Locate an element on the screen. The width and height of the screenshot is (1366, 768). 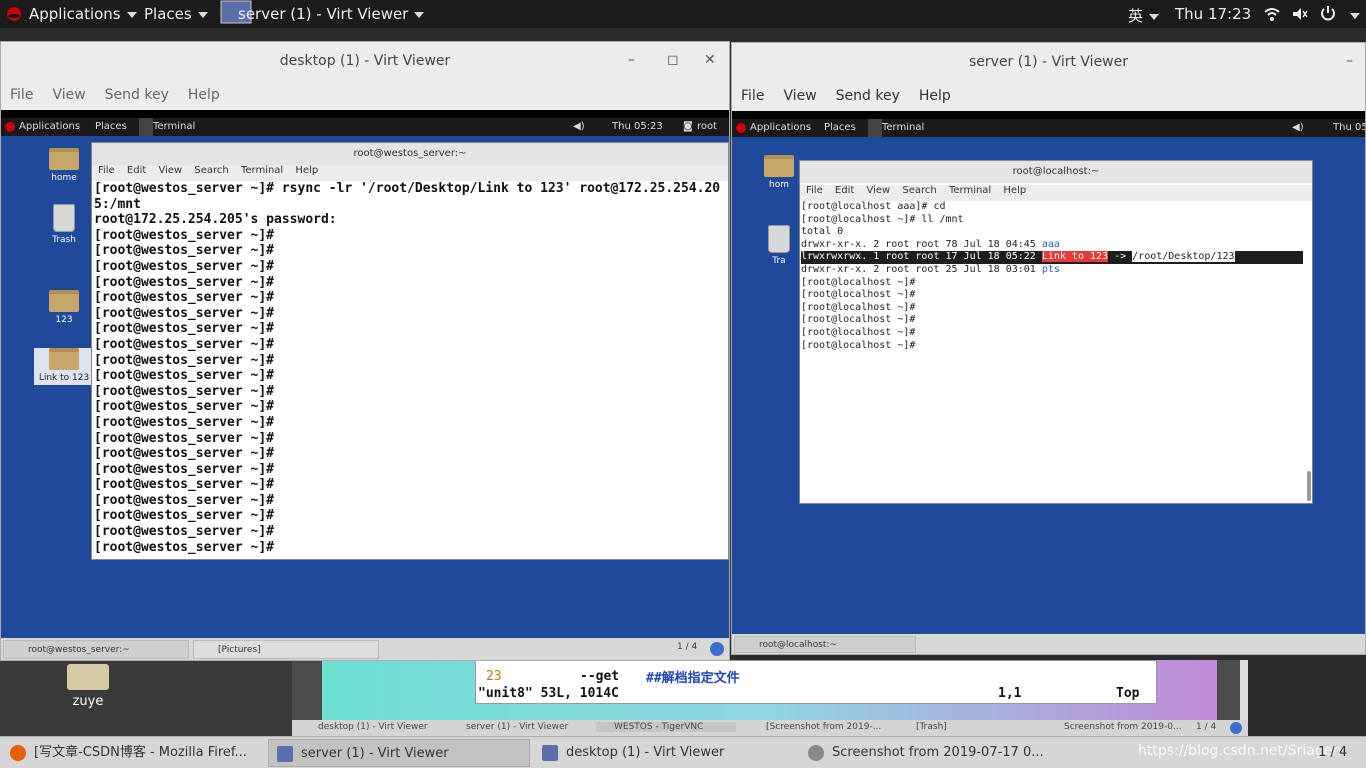
guest-icon-home: home is located at coordinates (64, 165).